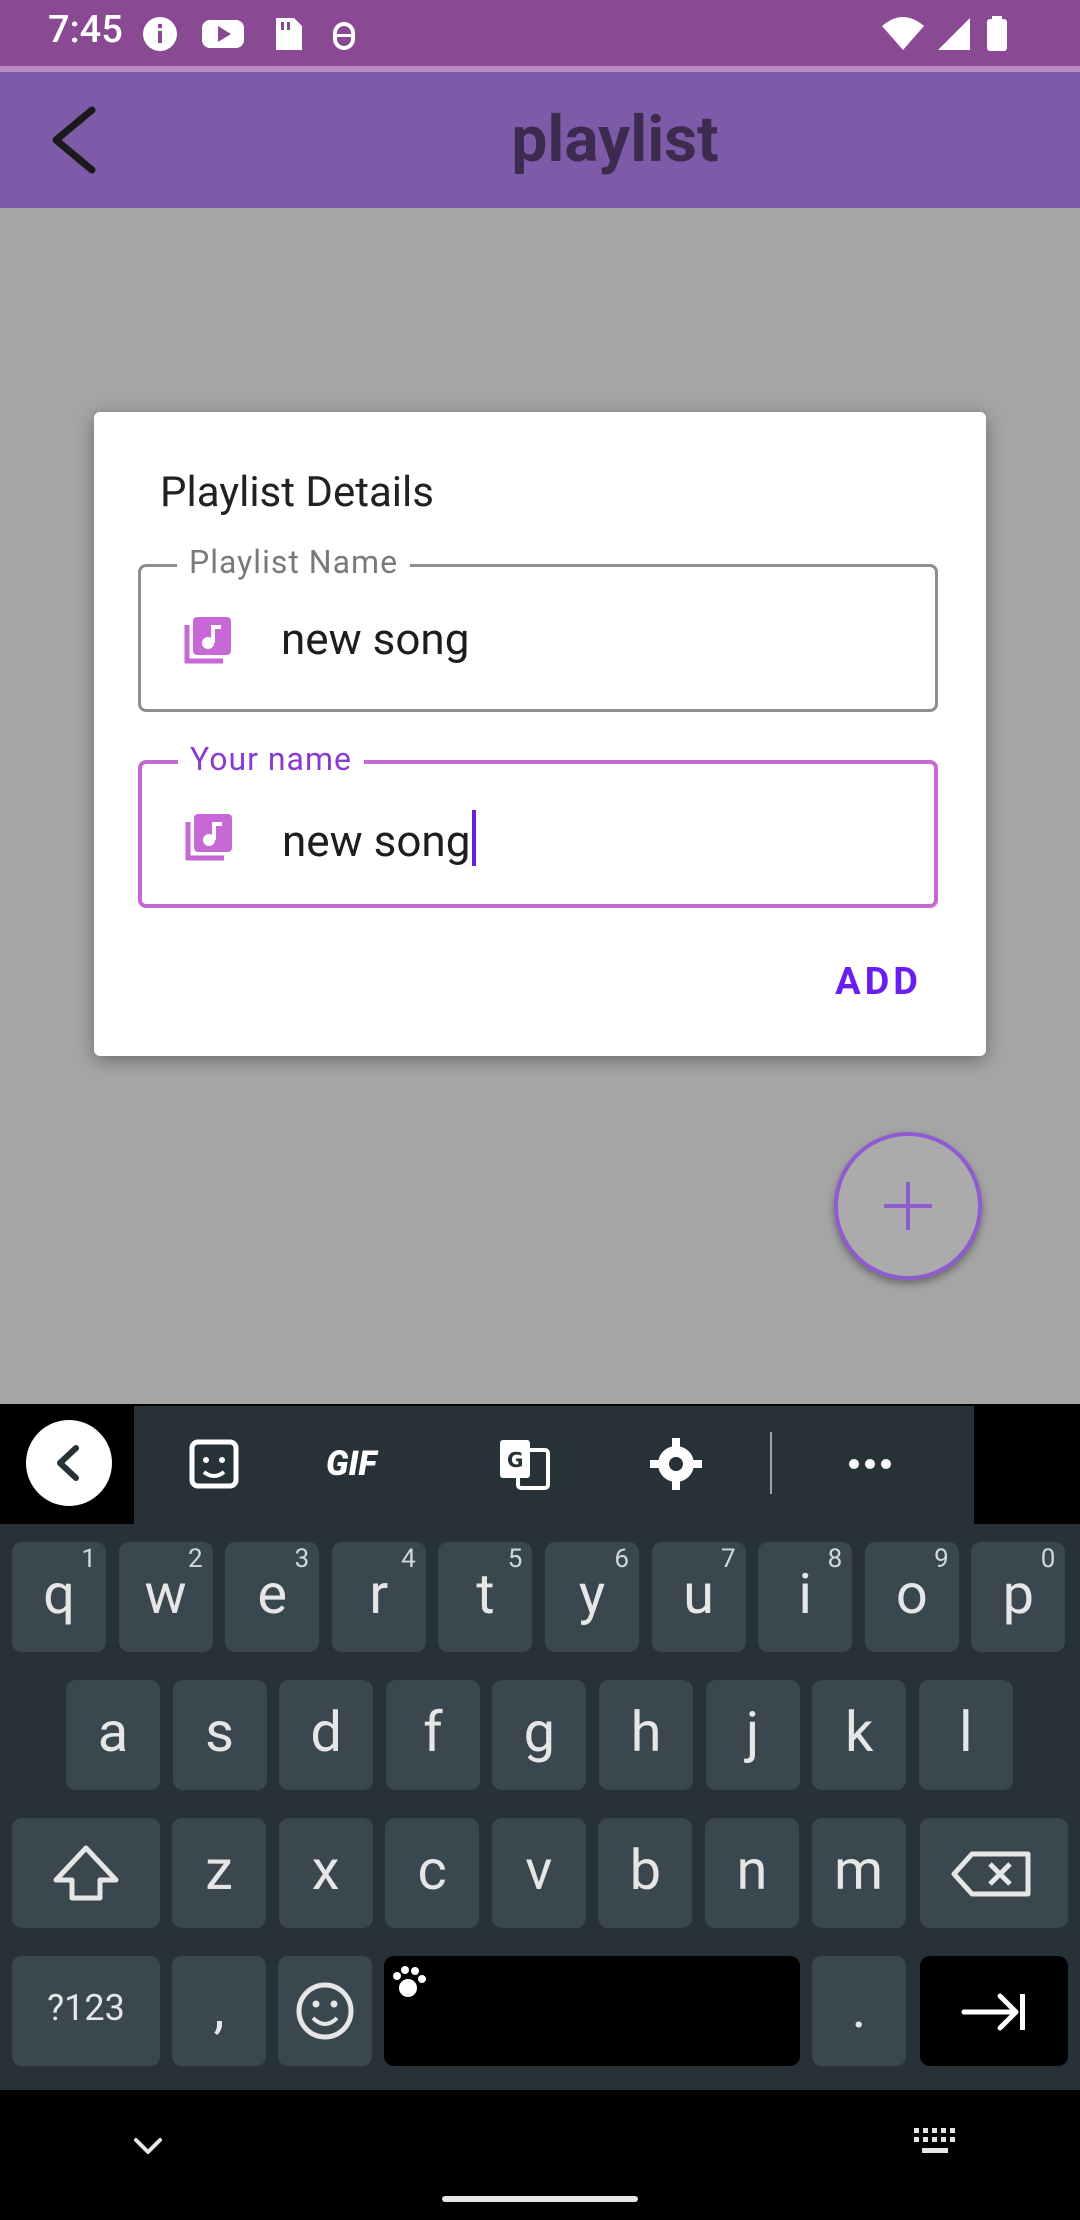  I want to click on key-hint: 5, so click(515, 1559).